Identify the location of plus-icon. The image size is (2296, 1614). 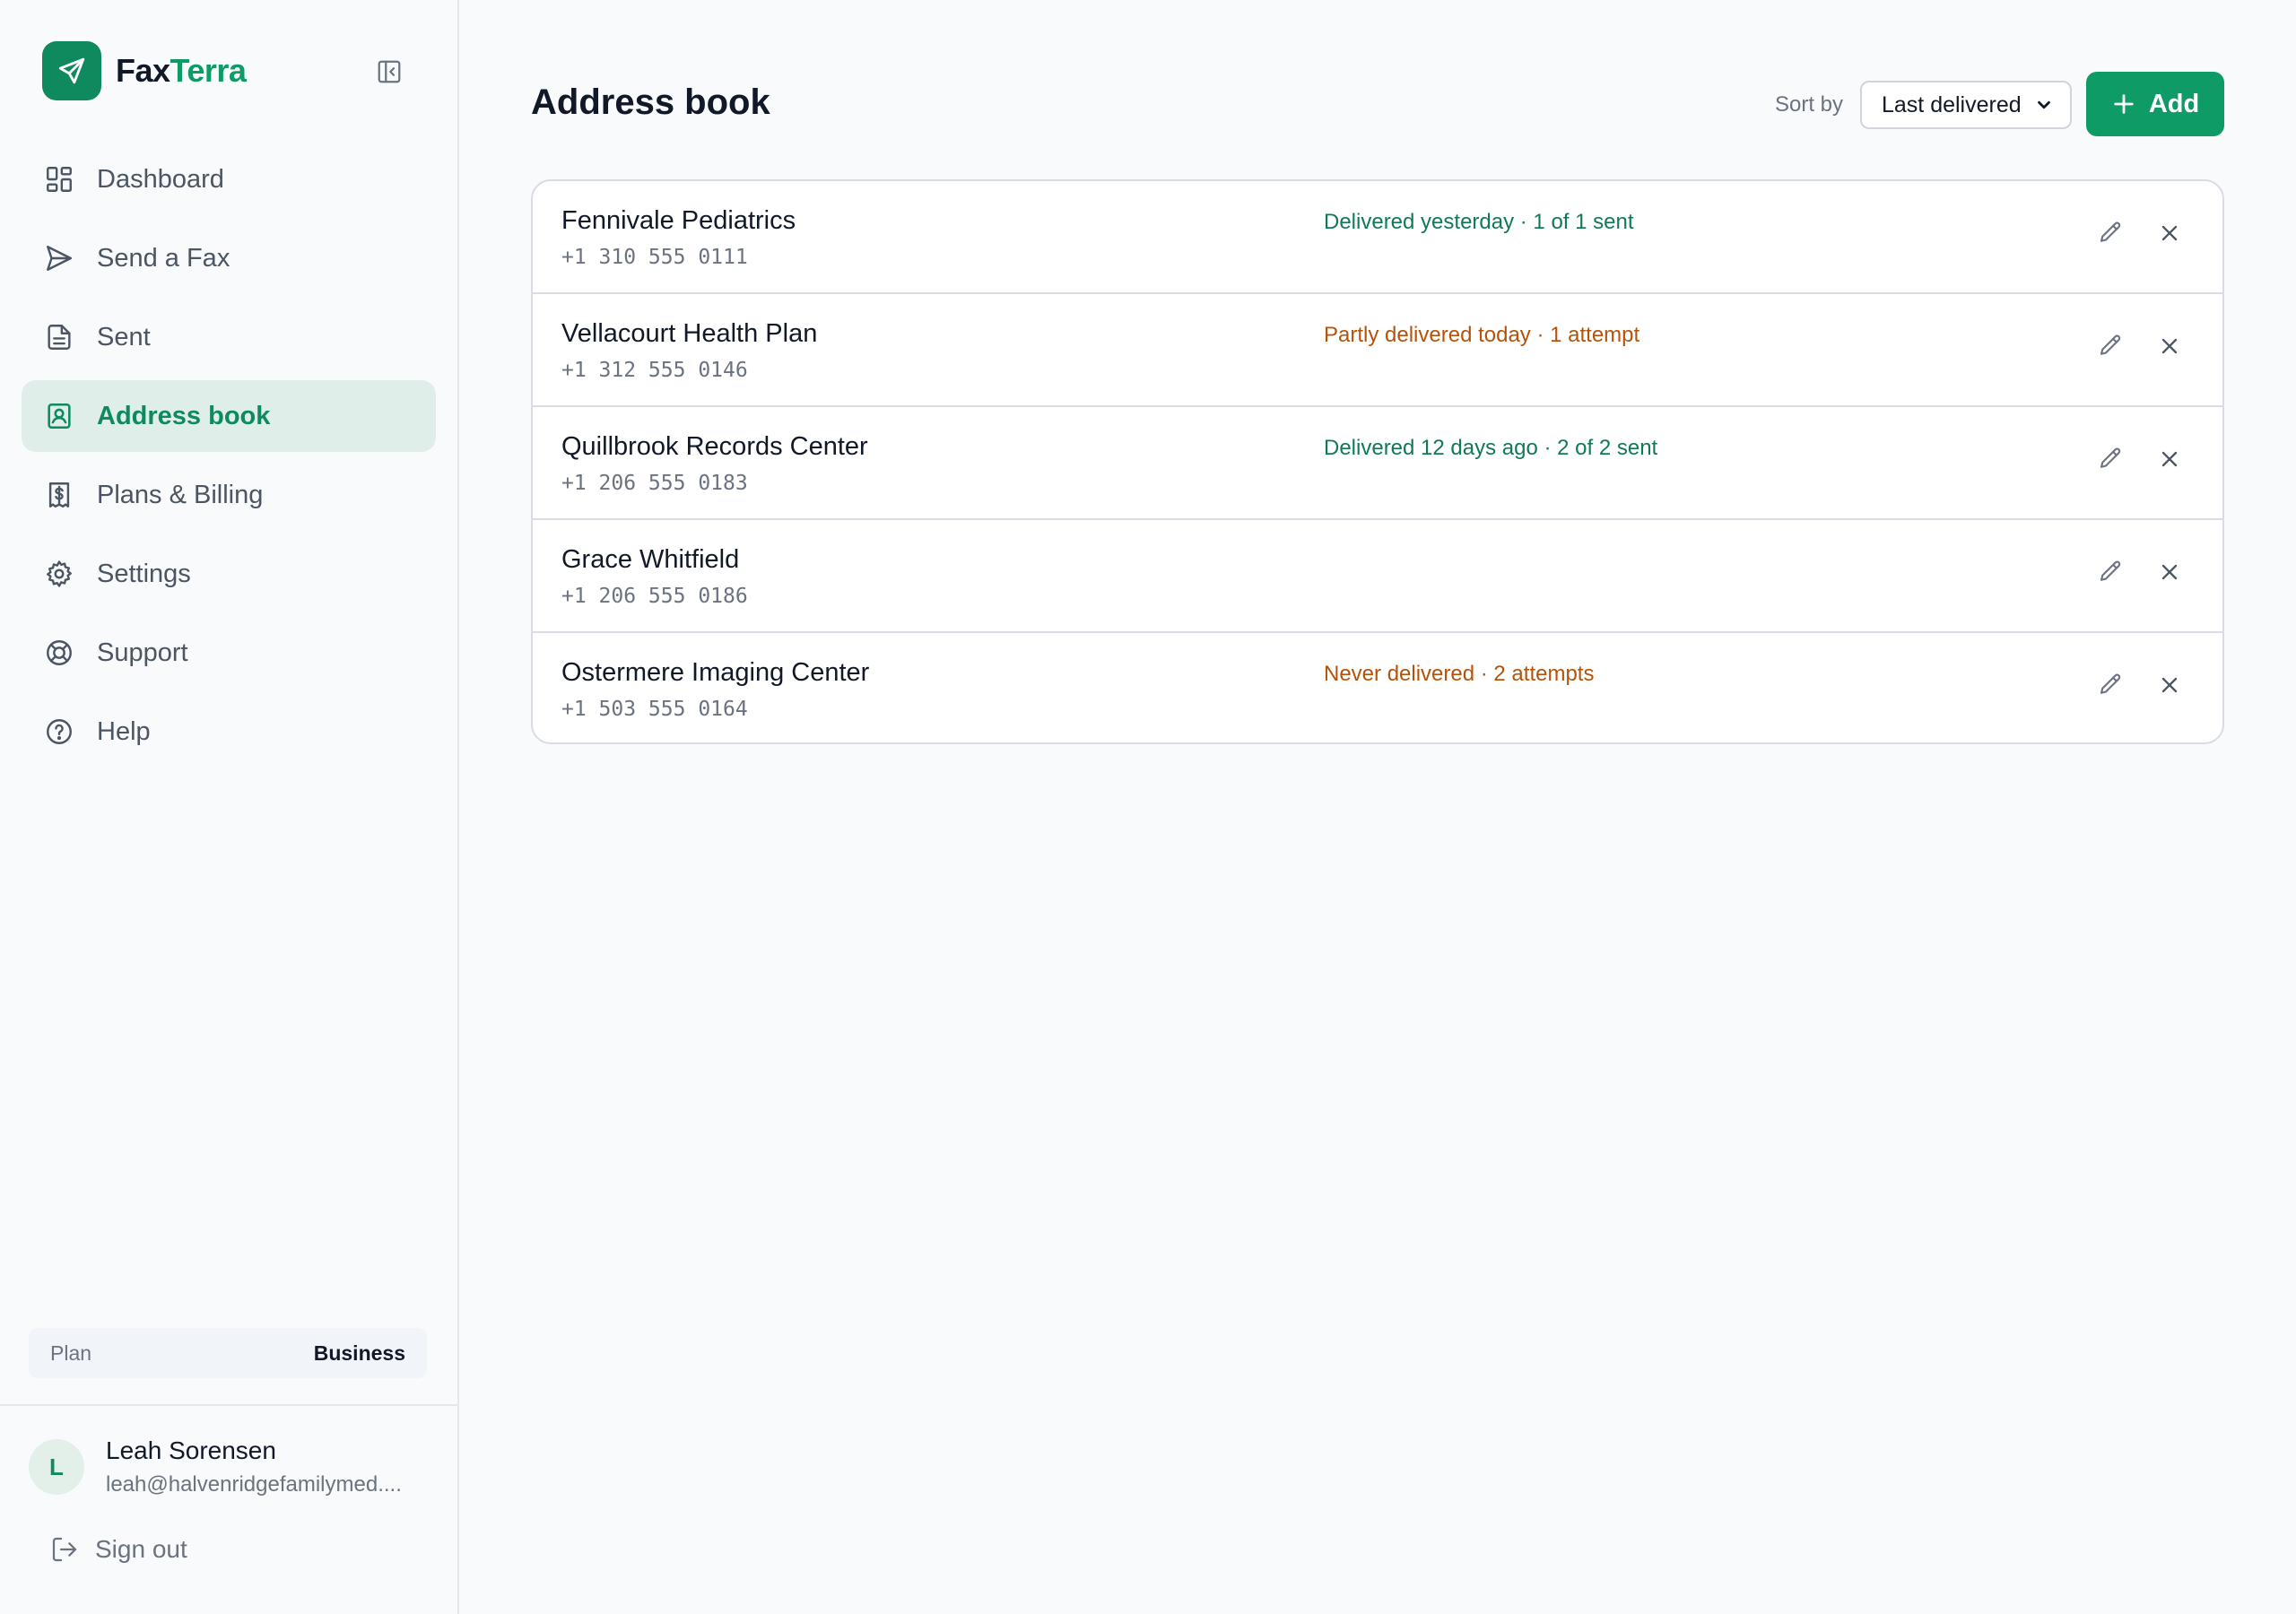
(2123, 104).